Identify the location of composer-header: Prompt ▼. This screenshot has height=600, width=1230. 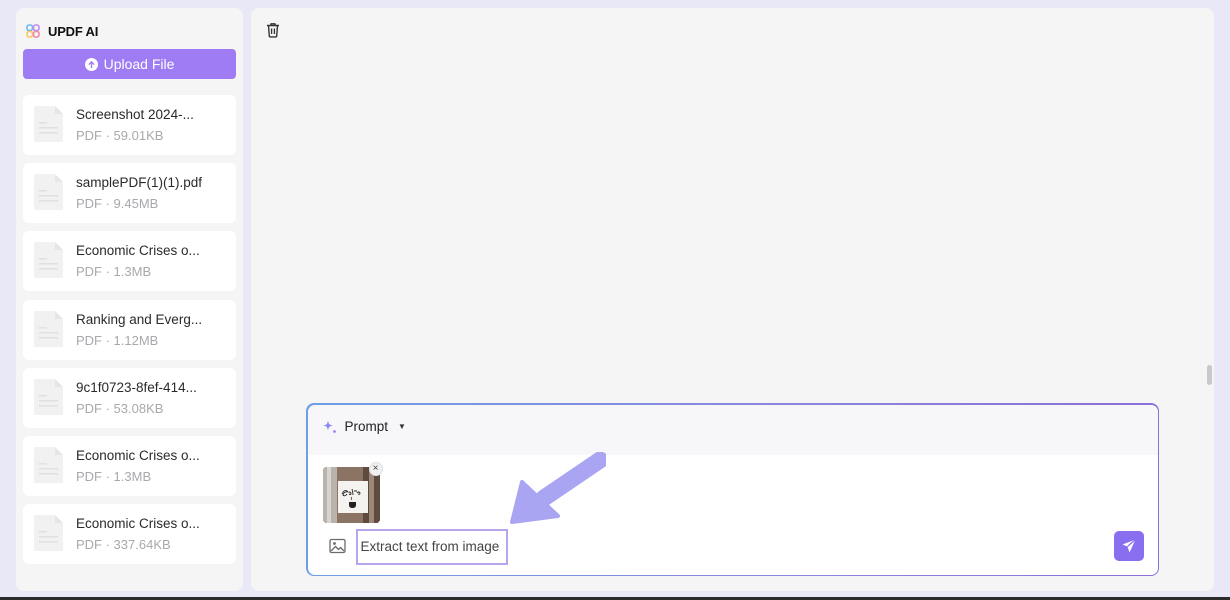
(732, 429).